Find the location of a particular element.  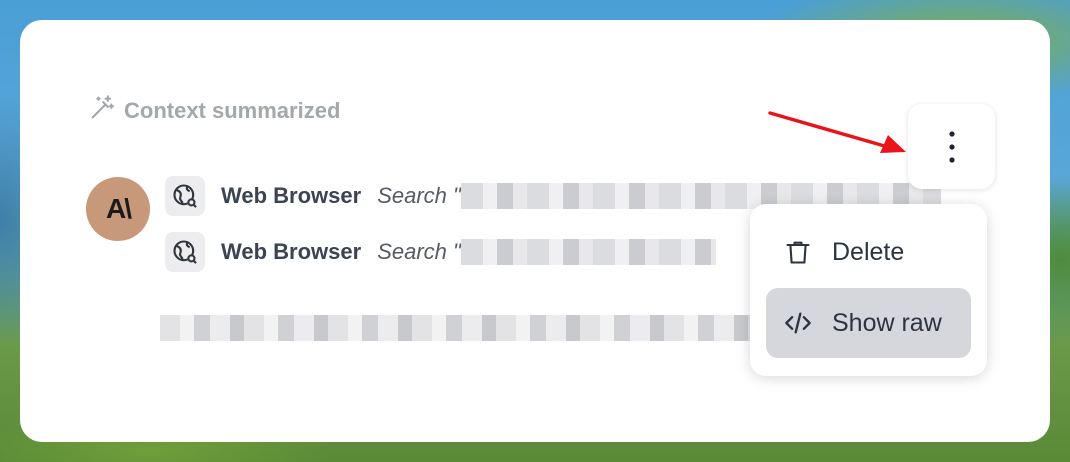

annotation-arrow-icon is located at coordinates (837, 132).